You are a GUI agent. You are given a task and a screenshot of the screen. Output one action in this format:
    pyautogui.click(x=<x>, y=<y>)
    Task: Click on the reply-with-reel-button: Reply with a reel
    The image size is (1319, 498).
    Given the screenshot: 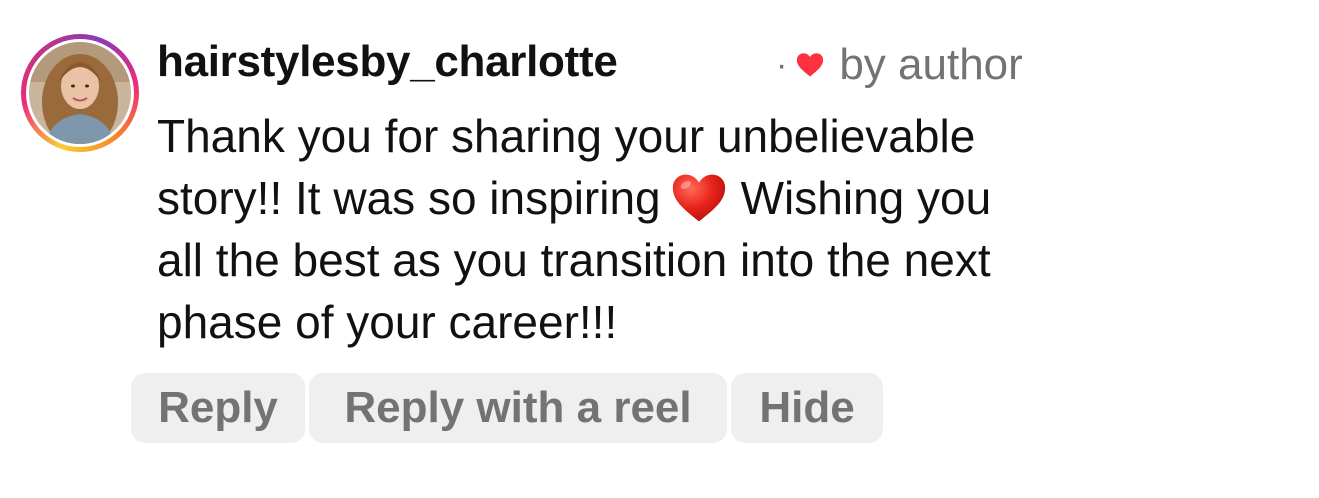 What is the action you would take?
    pyautogui.click(x=518, y=408)
    